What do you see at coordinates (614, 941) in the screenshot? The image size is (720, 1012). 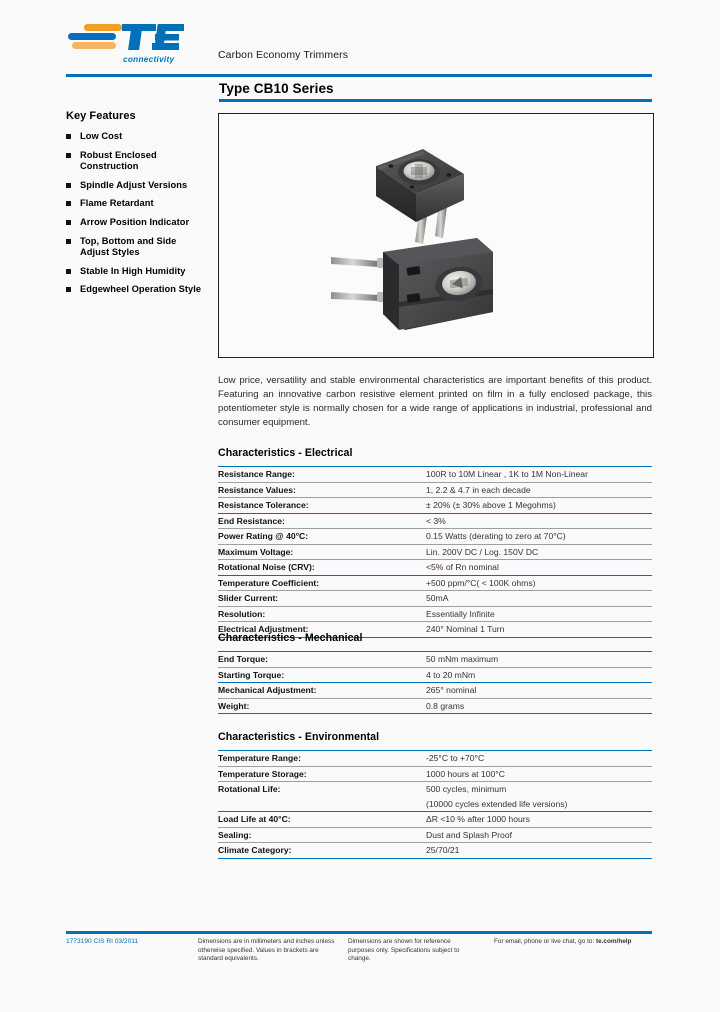 I see `footer-contact-link: te.com/help` at bounding box center [614, 941].